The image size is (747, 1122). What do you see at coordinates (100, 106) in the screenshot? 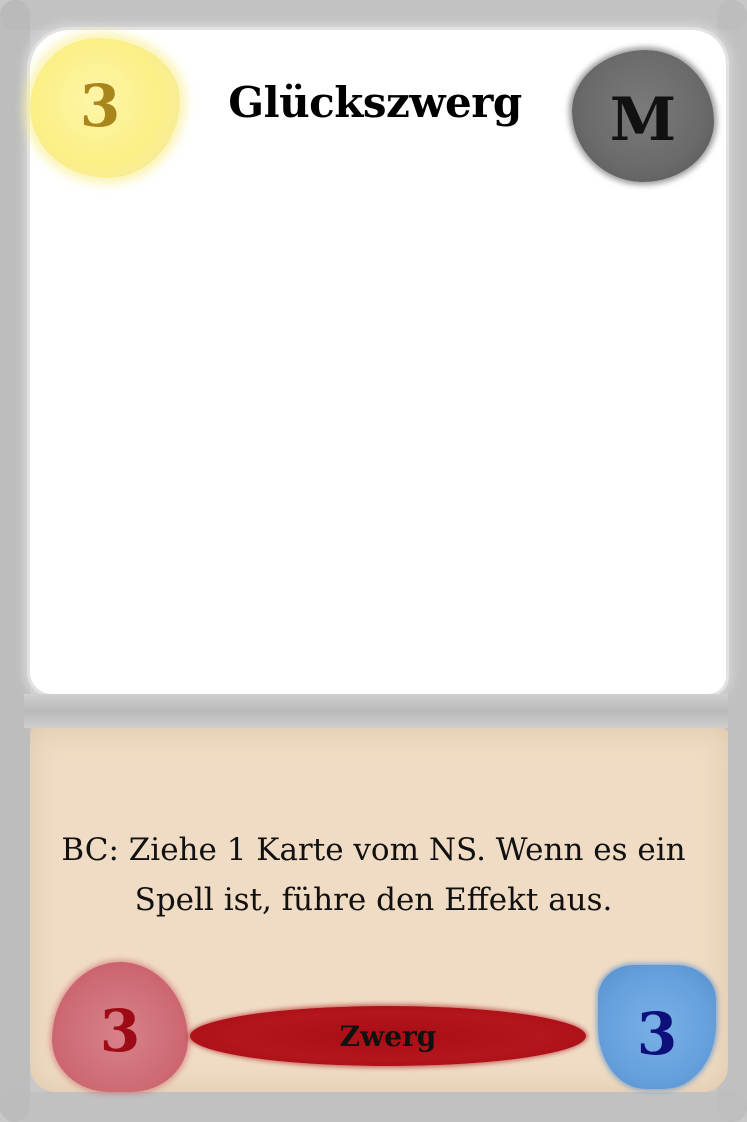
I see `mana-cost-value: 3` at bounding box center [100, 106].